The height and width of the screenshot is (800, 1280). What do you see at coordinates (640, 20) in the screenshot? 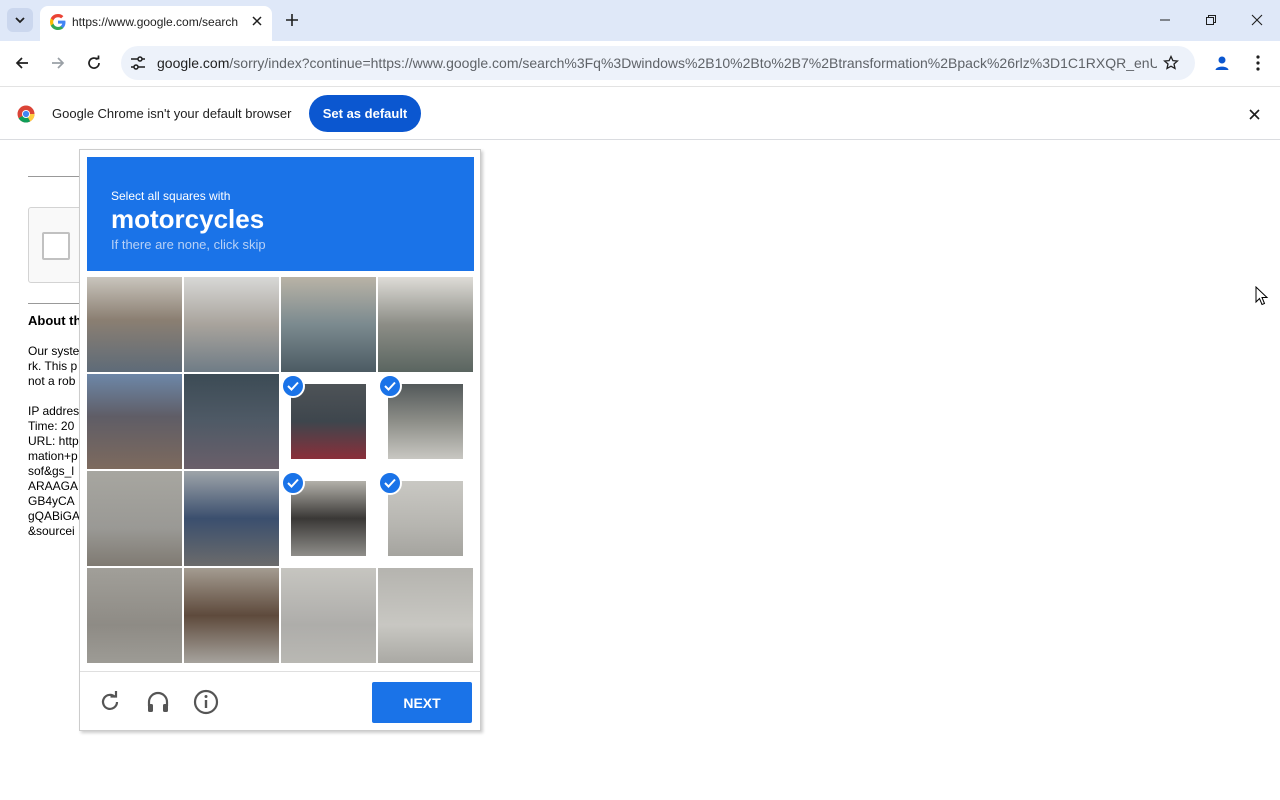
I see `tab-bar: https://www.google.com/search` at bounding box center [640, 20].